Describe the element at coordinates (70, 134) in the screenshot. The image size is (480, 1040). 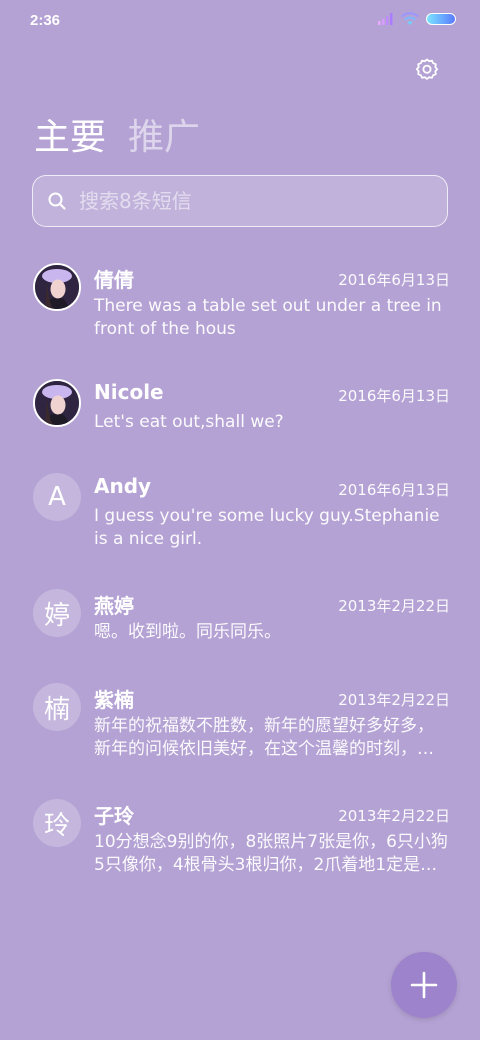
I see `tab-primary: 主要` at that location.